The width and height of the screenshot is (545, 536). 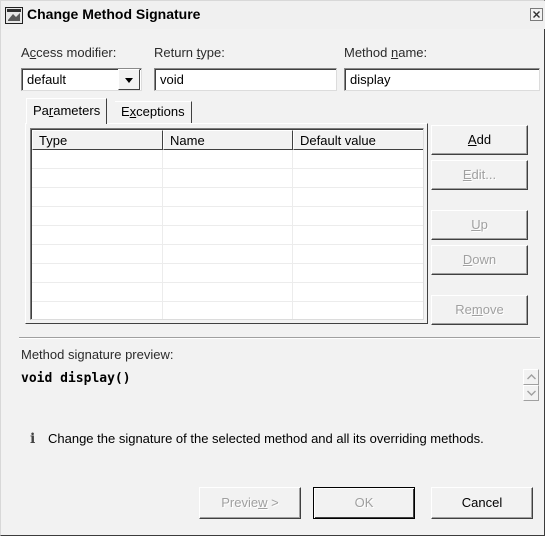 What do you see at coordinates (47, 79) in the screenshot?
I see `access-modifier-value: default` at bounding box center [47, 79].